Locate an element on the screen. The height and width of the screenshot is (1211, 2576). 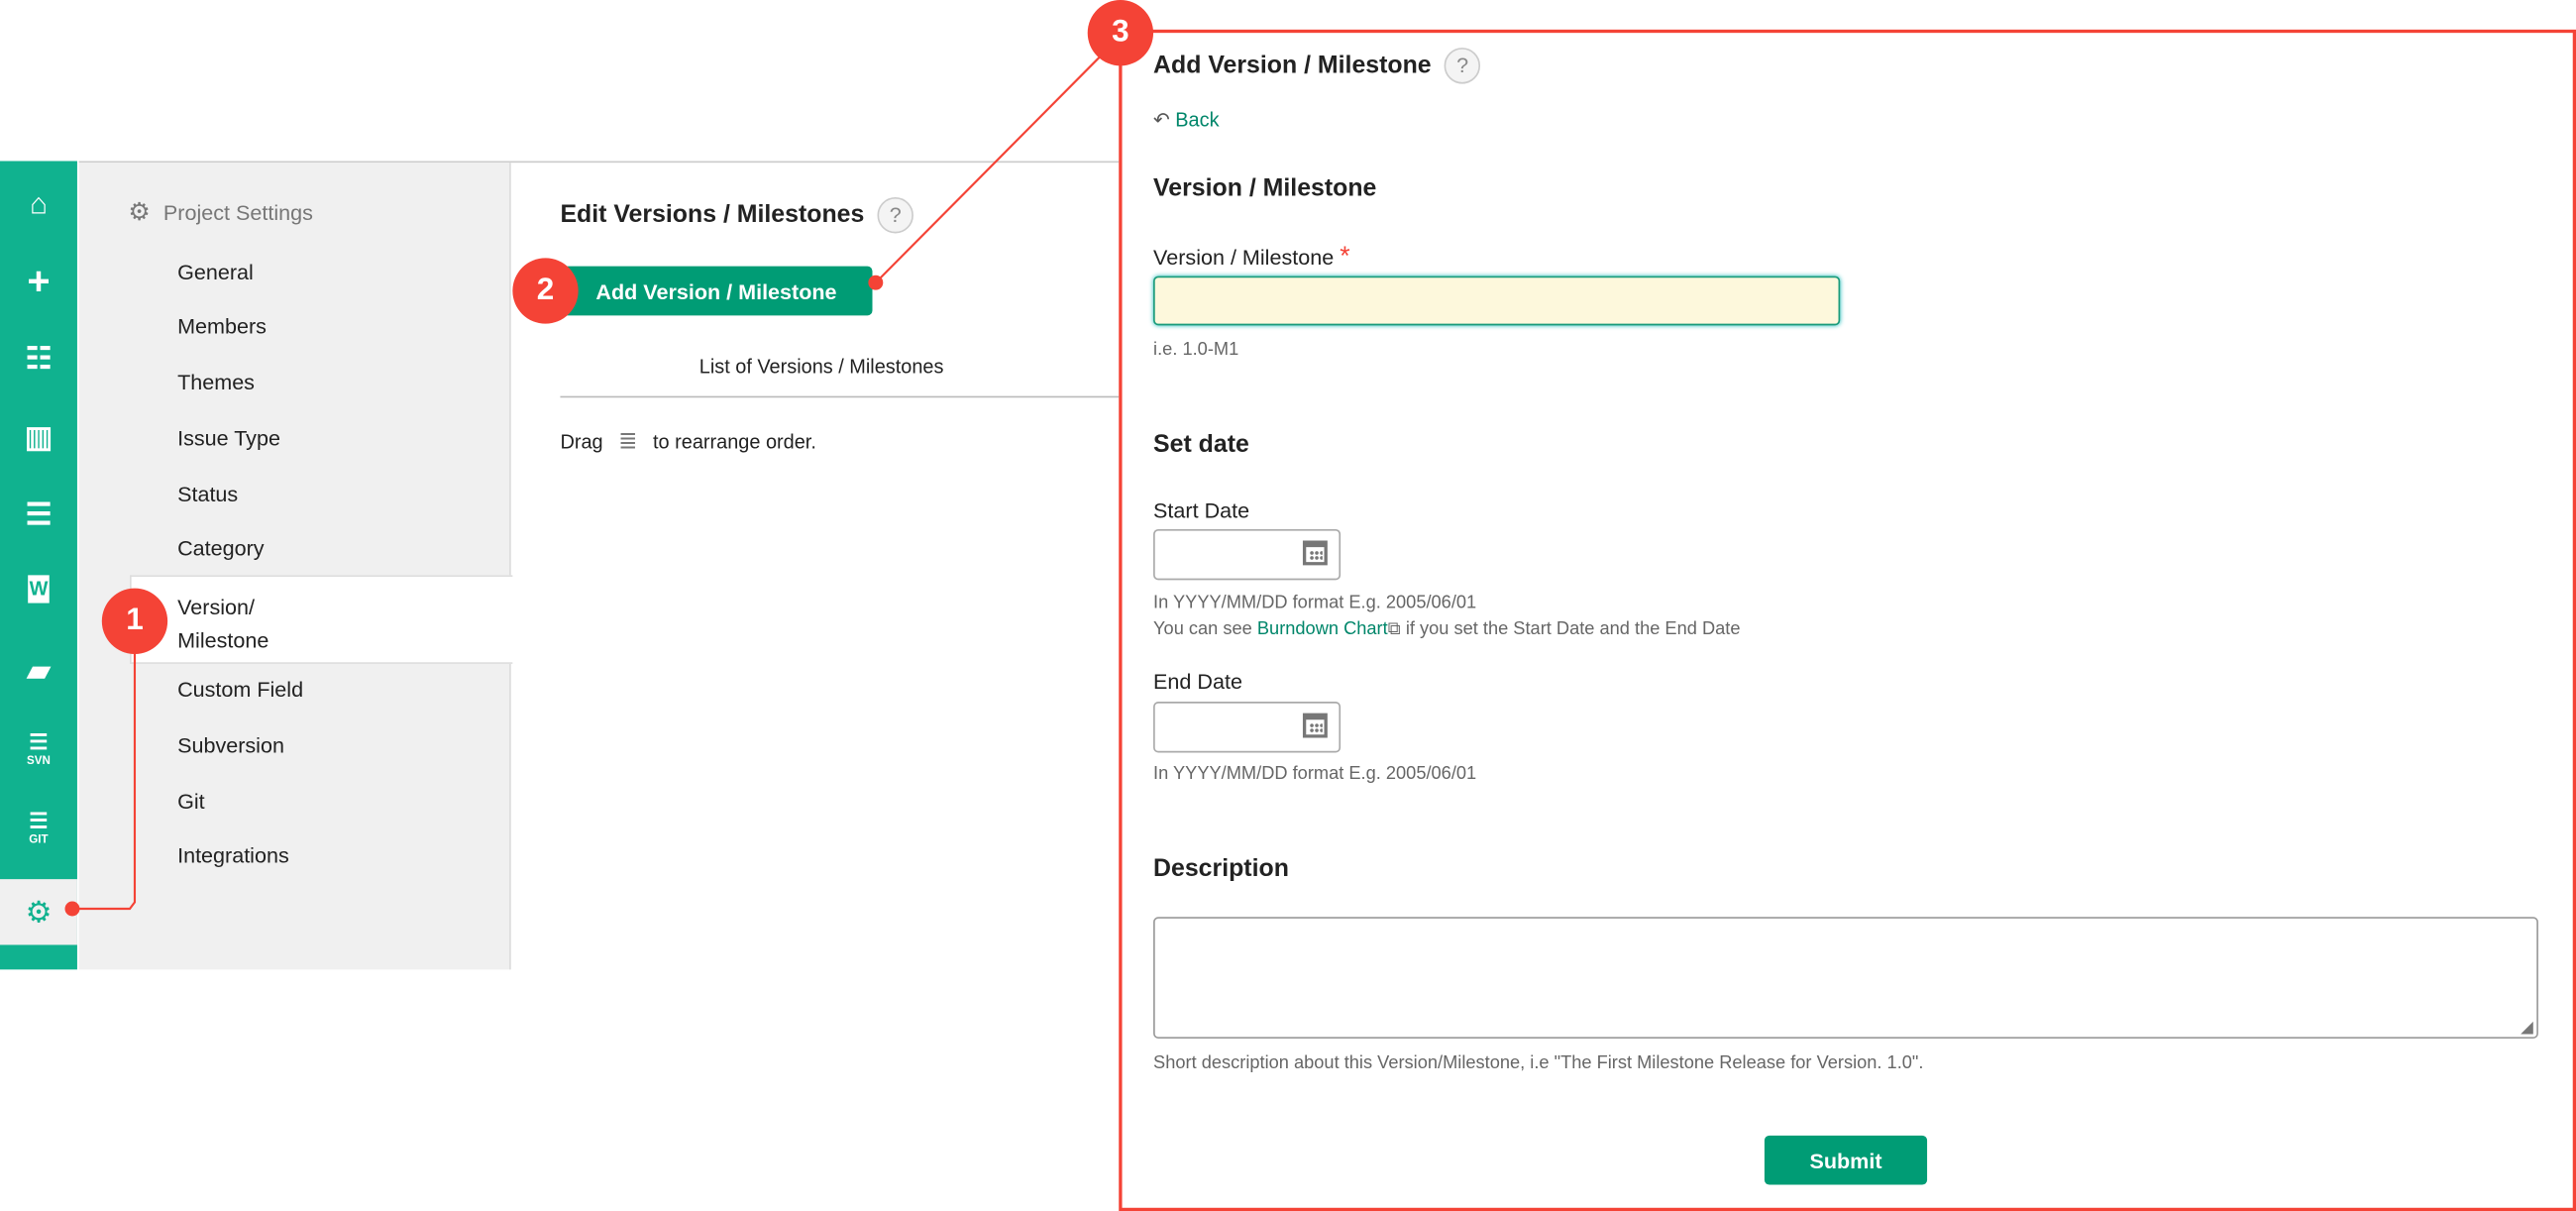
back-link: ↶ Back is located at coordinates (1186, 119).